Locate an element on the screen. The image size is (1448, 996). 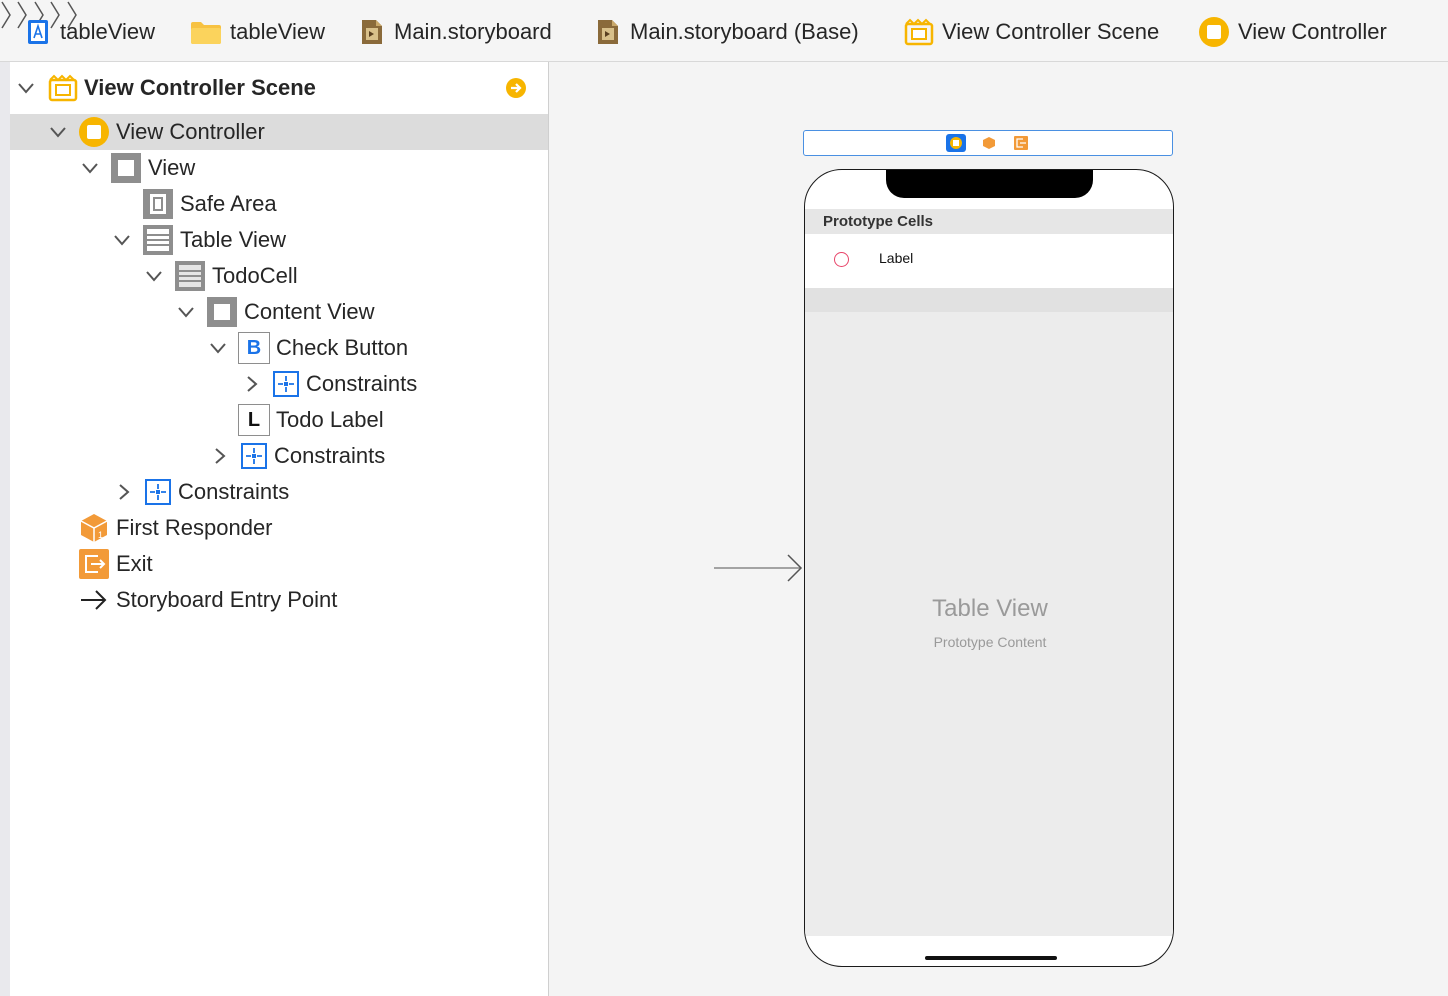
outline-row-button-constraints: Constraints is located at coordinates (344, 384).